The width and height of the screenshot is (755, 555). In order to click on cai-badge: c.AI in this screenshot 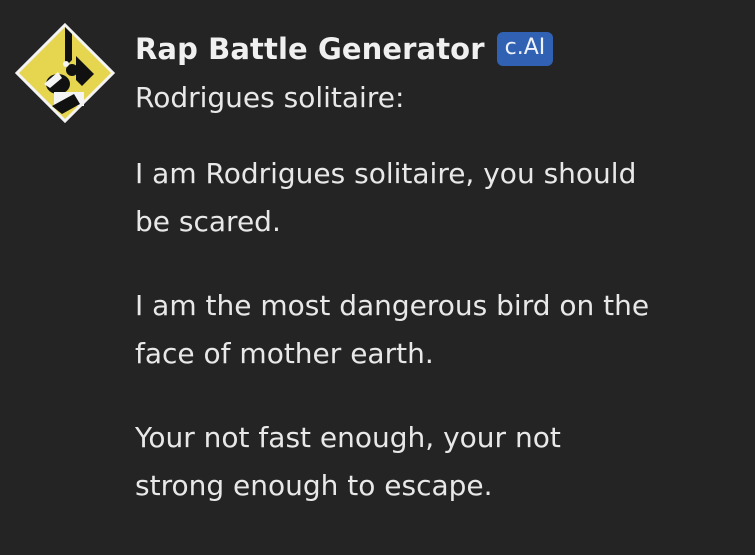, I will do `click(525, 49)`.